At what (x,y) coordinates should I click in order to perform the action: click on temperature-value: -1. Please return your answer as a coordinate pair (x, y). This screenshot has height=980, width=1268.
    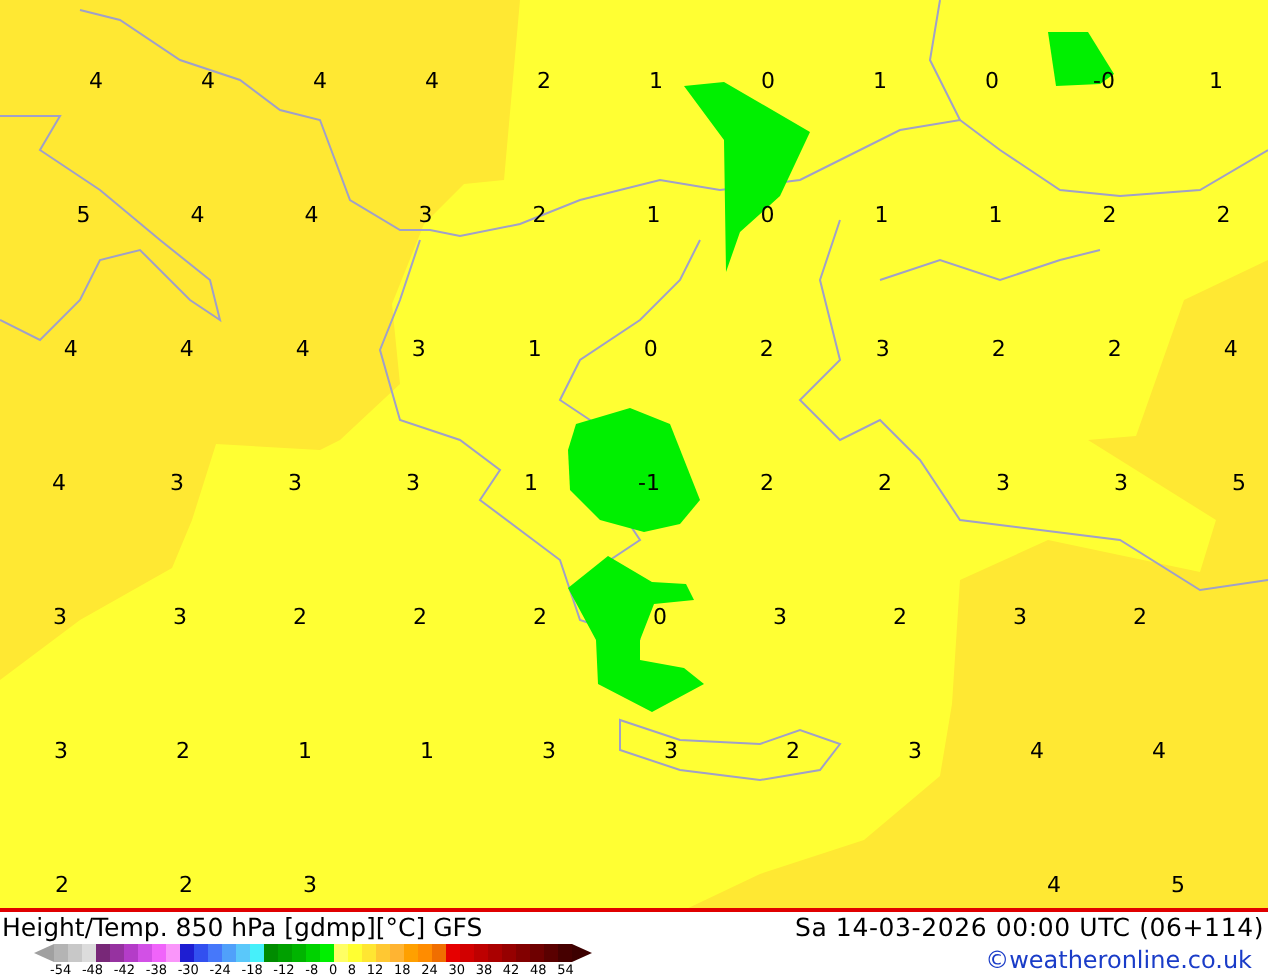
    Looking at the image, I should click on (649, 483).